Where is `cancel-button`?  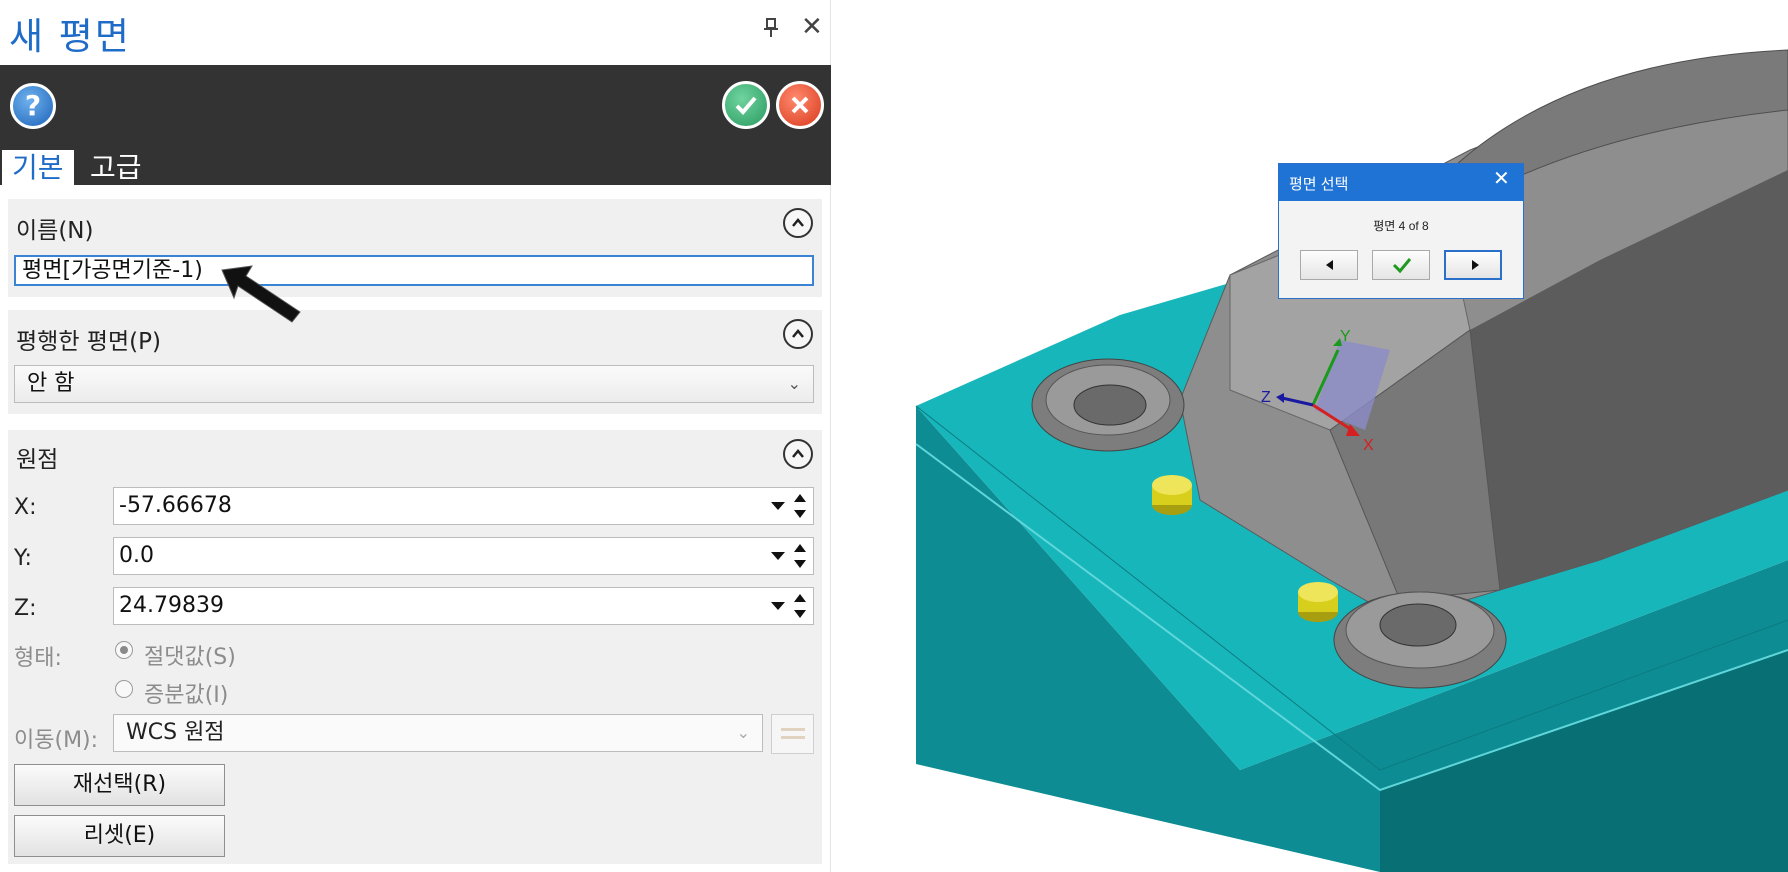 cancel-button is located at coordinates (800, 105).